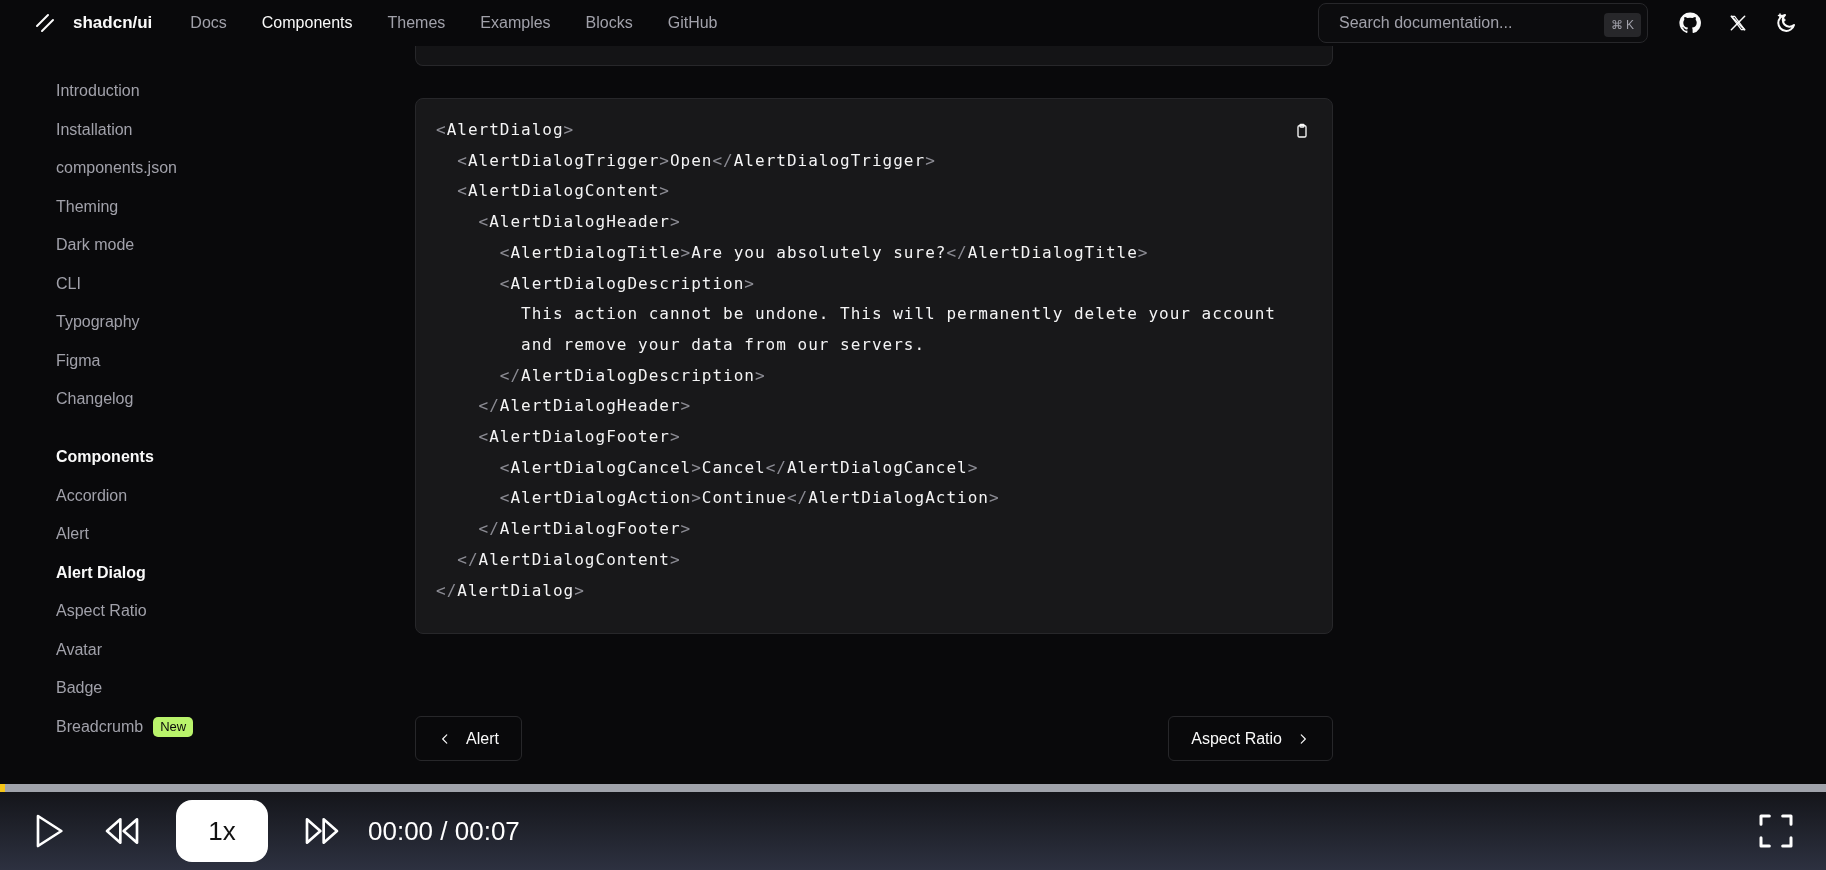 The width and height of the screenshot is (1826, 870). What do you see at coordinates (113, 23) in the screenshot?
I see `logo-text: shadcn/ui` at bounding box center [113, 23].